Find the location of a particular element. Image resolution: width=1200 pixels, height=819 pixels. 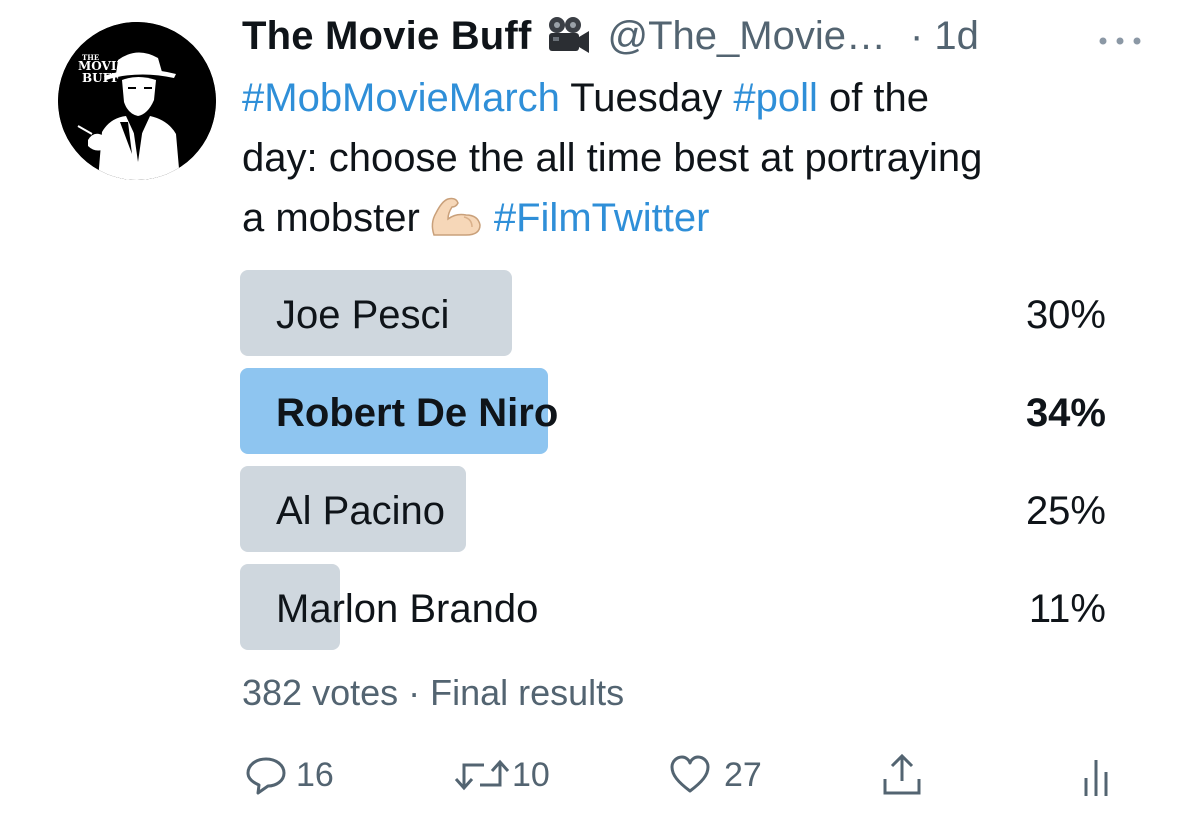

analytics-icon is located at coordinates (1097, 775).